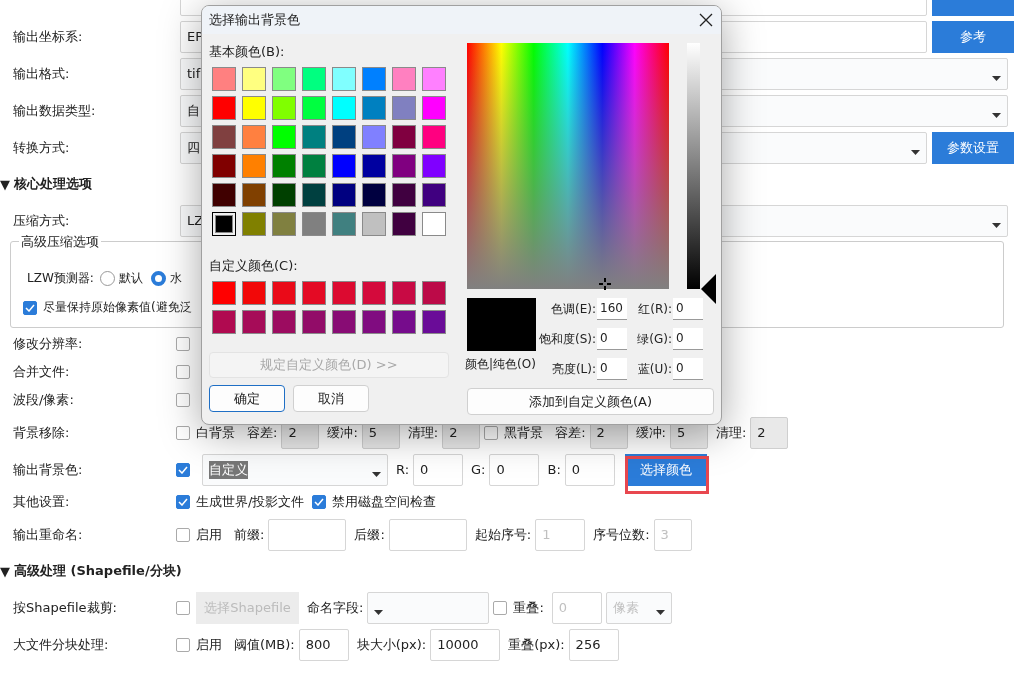  What do you see at coordinates (428, 607) in the screenshot?
I see `dropdown` at bounding box center [428, 607].